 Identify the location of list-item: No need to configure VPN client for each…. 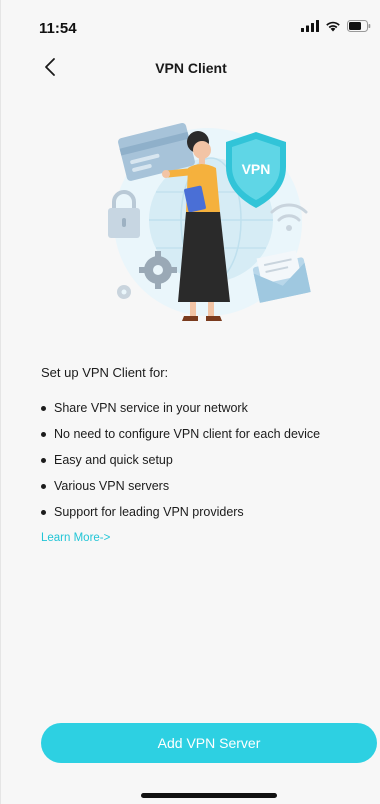
(180, 434).